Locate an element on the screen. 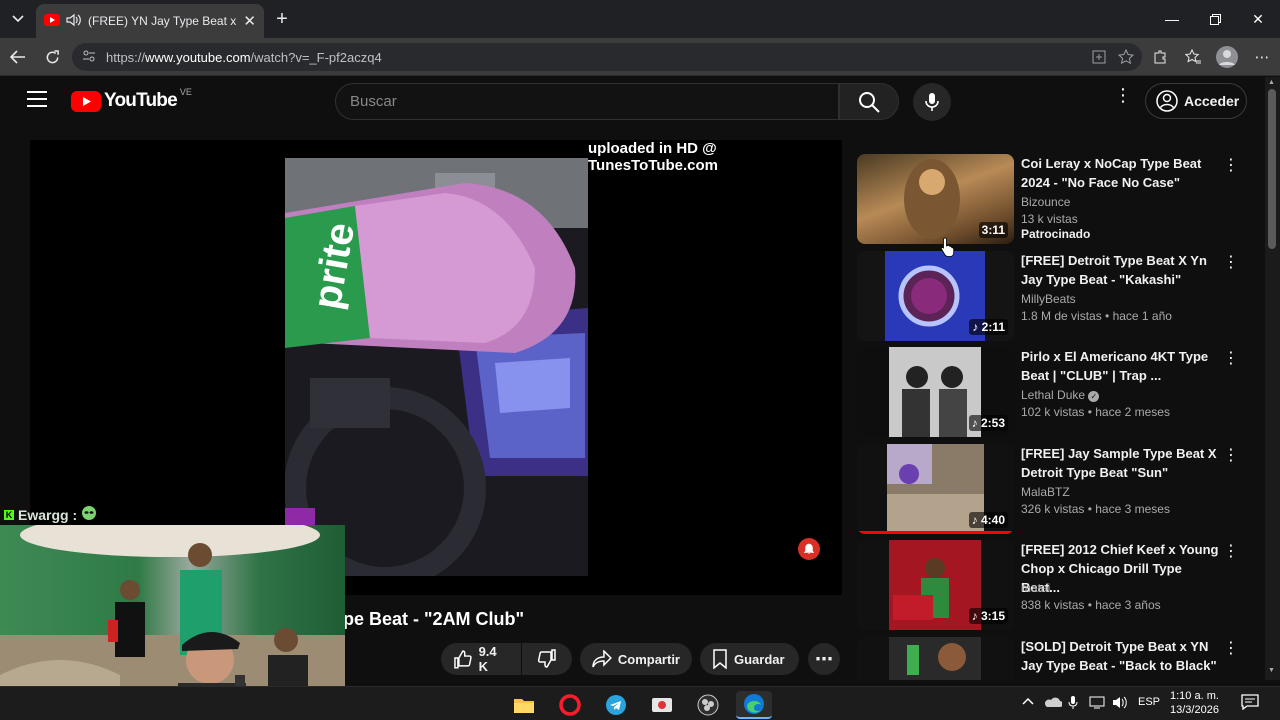 The image size is (1280, 720). tab-list-chevron-icon is located at coordinates (18, 19).